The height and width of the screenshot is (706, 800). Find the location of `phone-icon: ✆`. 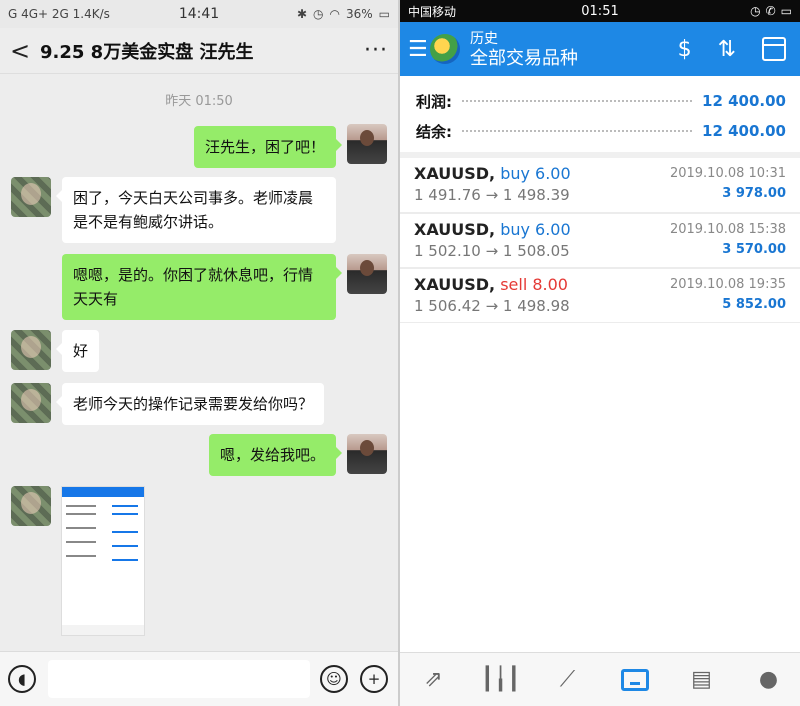

phone-icon: ✆ is located at coordinates (770, 11).